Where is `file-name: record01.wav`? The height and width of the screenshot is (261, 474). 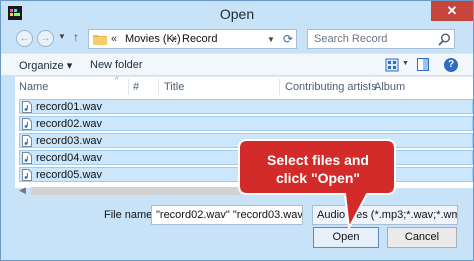 file-name: record01.wav is located at coordinates (69, 107).